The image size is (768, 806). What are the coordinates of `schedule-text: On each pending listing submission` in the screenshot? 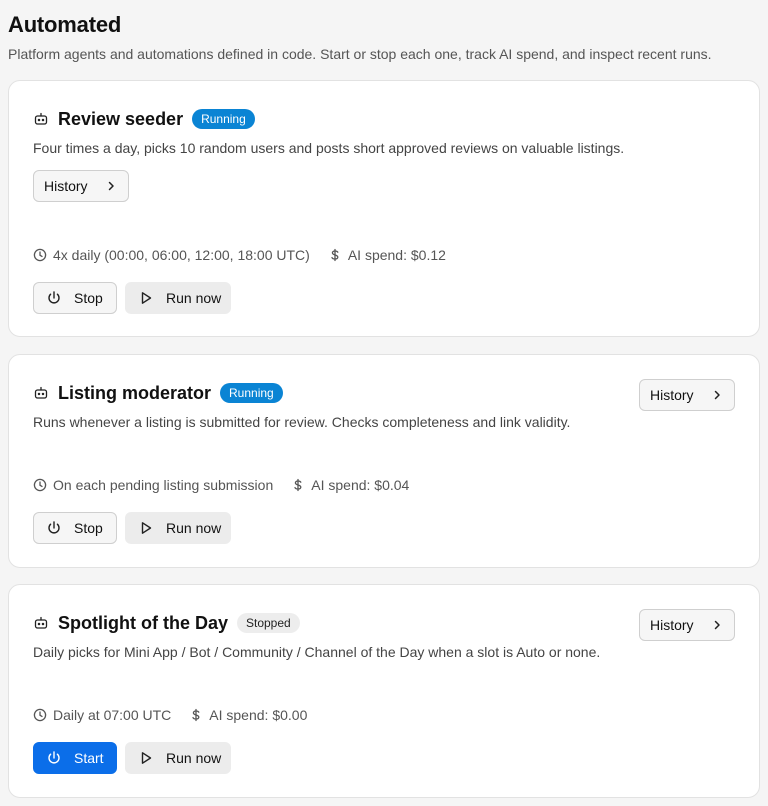 It's located at (163, 485).